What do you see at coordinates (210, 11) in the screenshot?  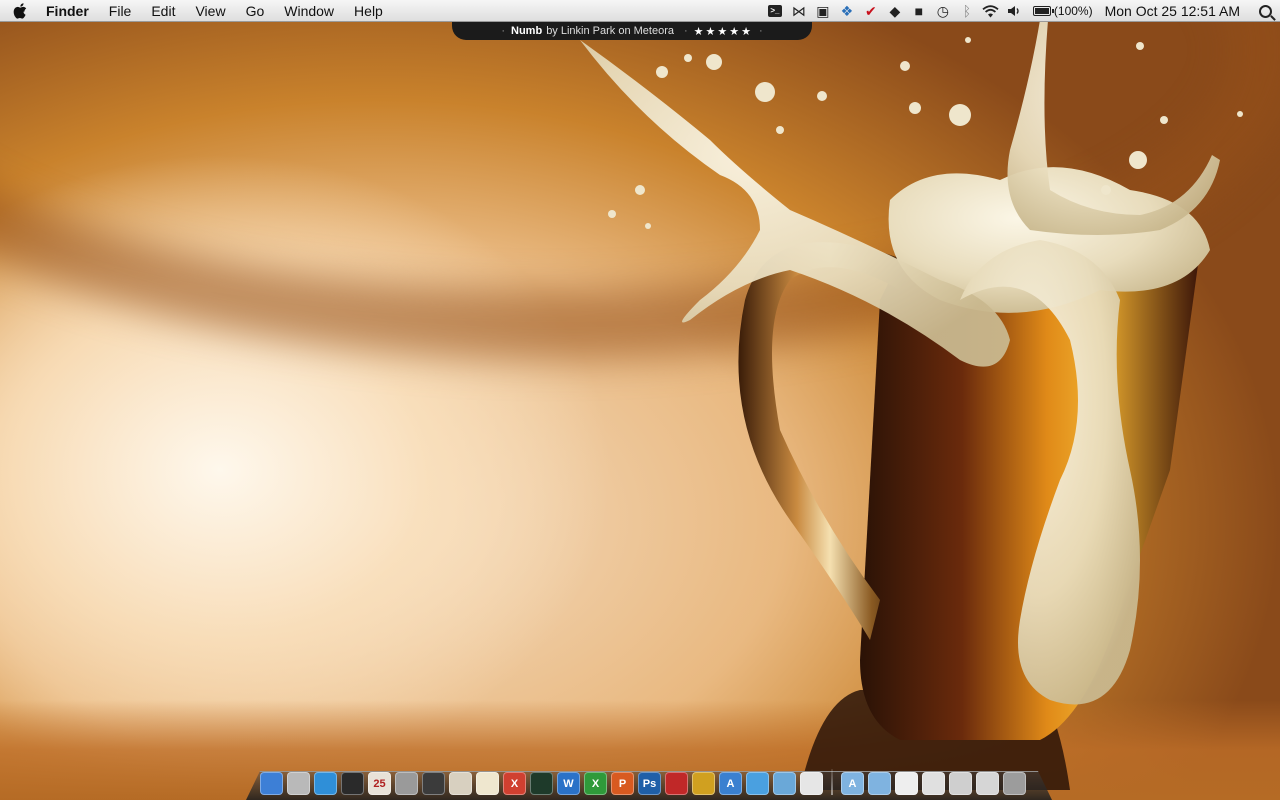 I see `menu-view: View` at bounding box center [210, 11].